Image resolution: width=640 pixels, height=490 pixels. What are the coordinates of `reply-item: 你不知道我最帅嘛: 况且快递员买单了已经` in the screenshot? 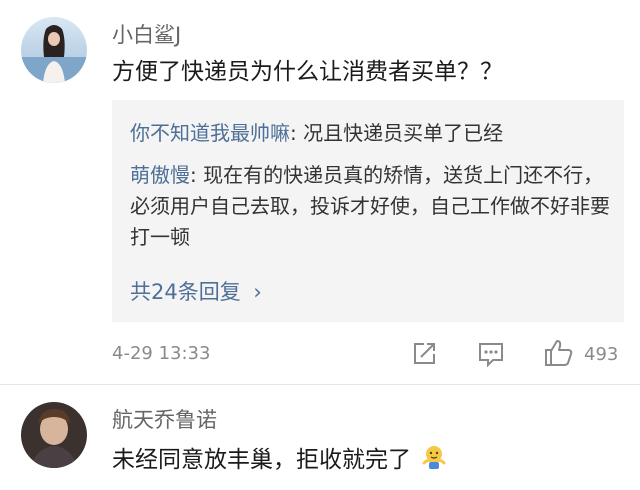 It's located at (370, 133).